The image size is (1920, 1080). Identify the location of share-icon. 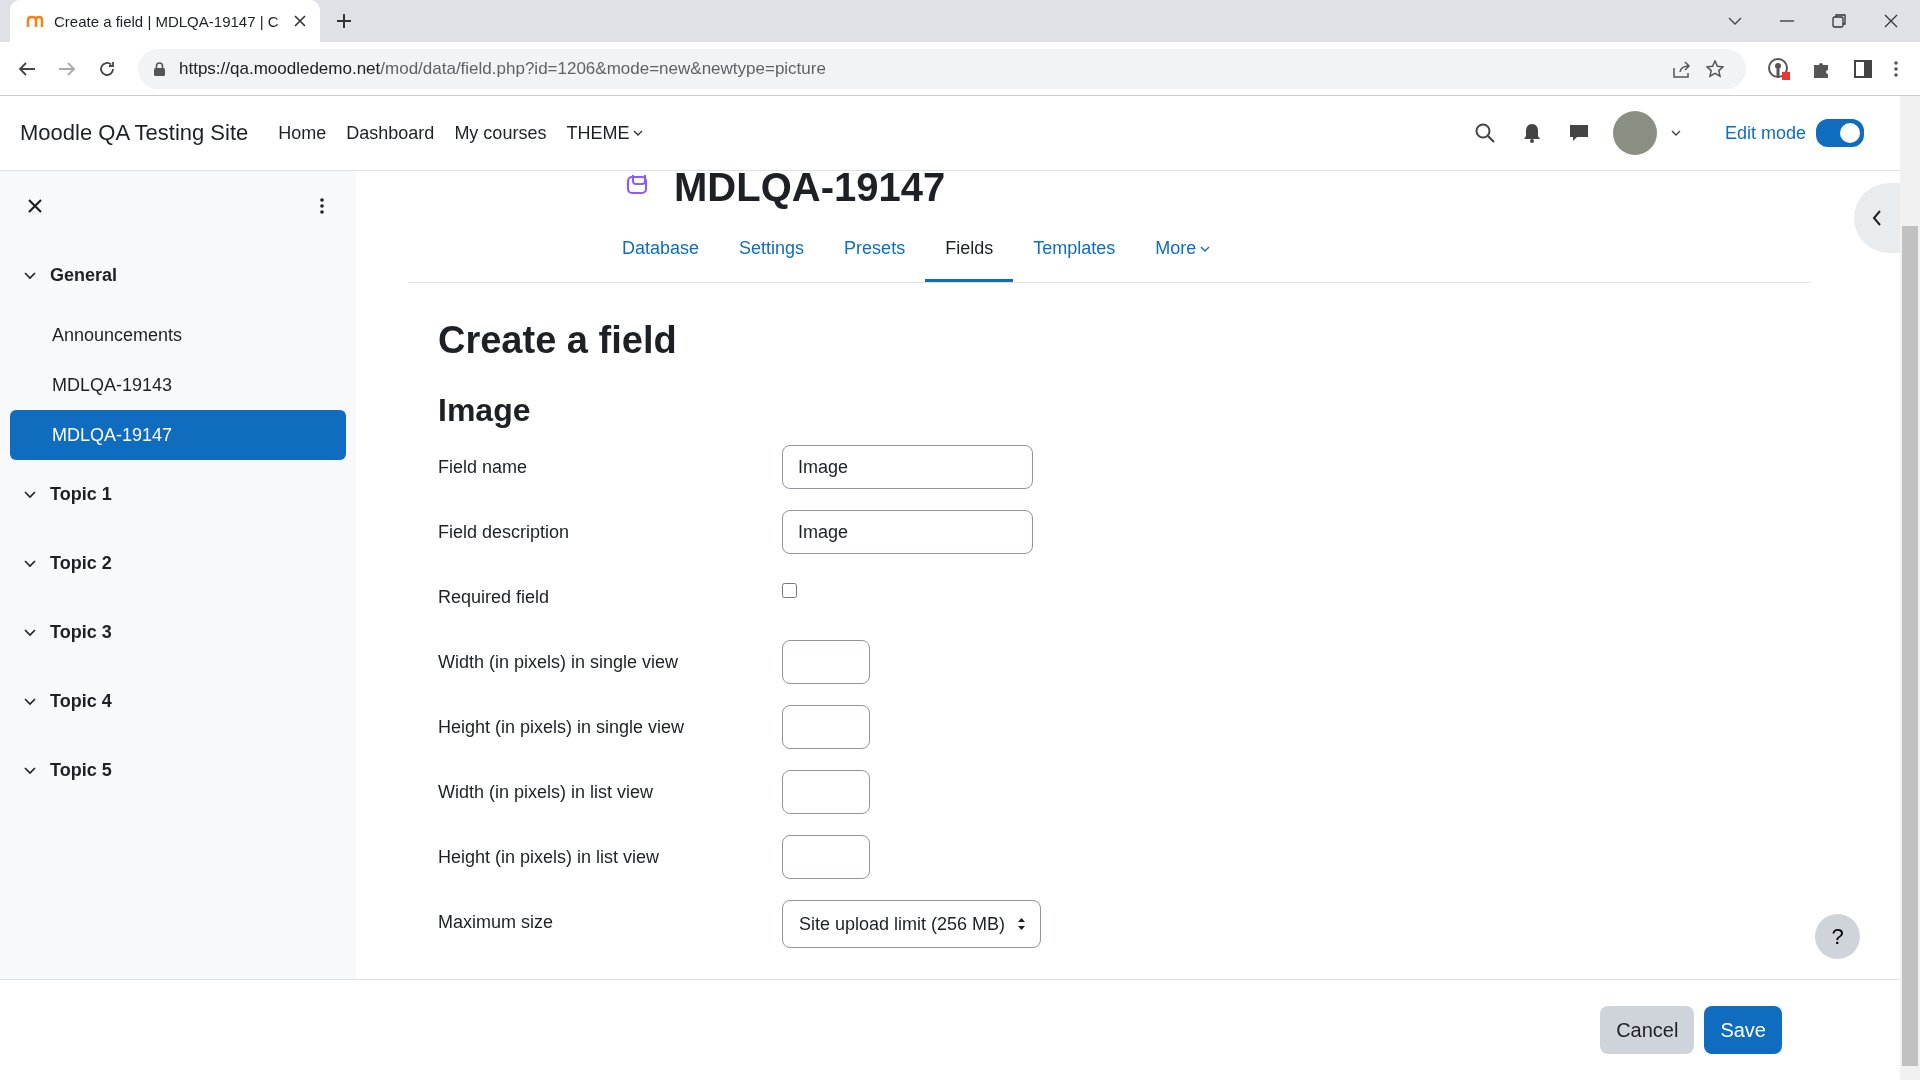
(1682, 68).